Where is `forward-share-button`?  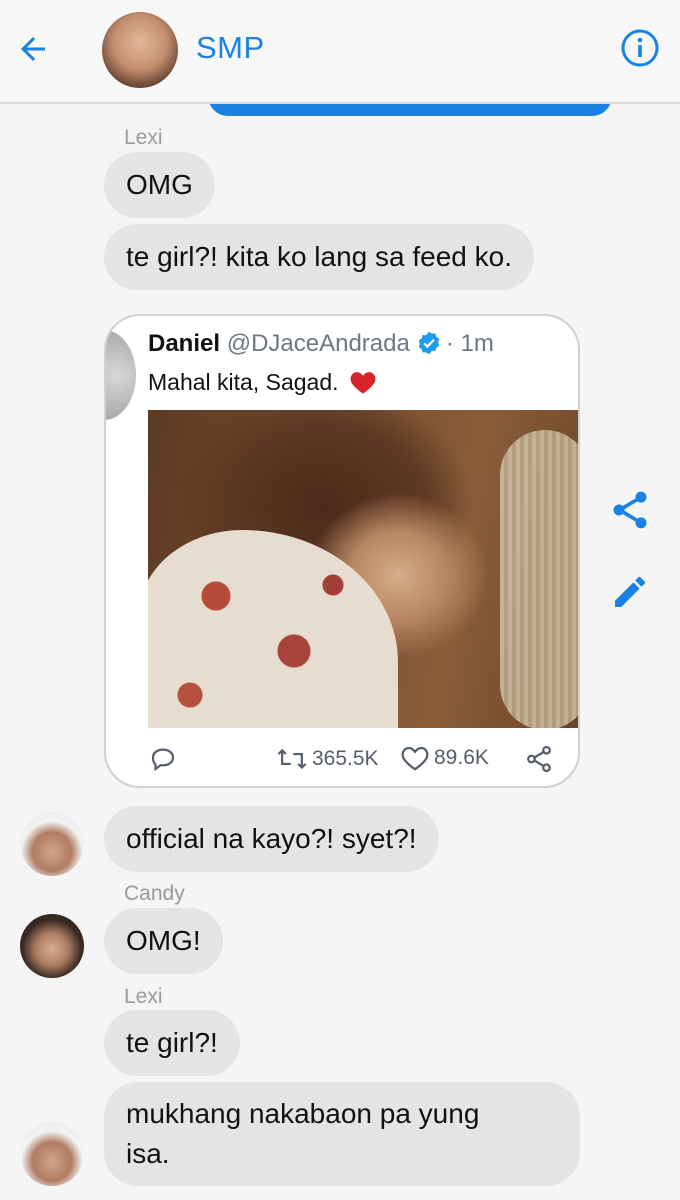 forward-share-button is located at coordinates (630, 510).